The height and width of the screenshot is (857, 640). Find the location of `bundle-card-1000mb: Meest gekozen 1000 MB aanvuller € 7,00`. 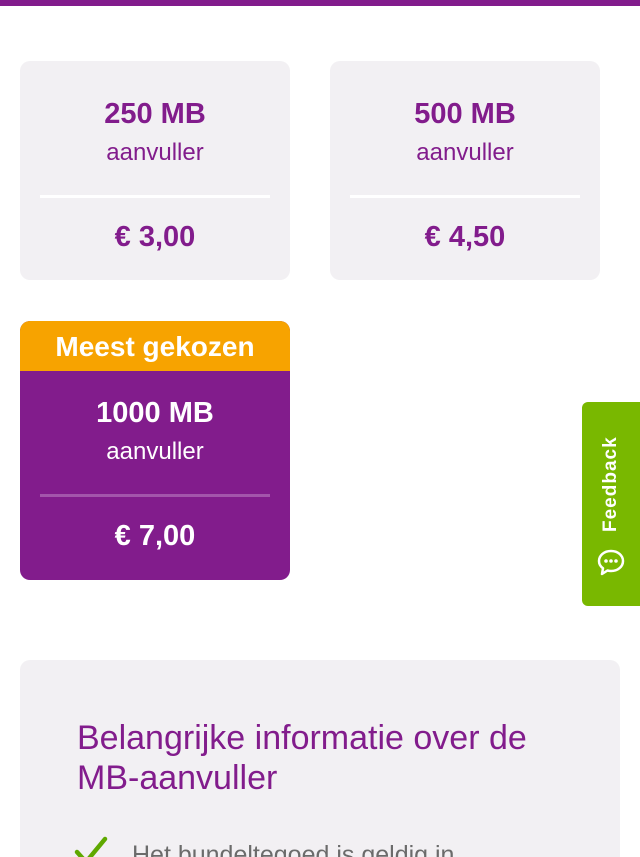

bundle-card-1000mb: Meest gekozen 1000 MB aanvuller € 7,00 is located at coordinates (155, 450).